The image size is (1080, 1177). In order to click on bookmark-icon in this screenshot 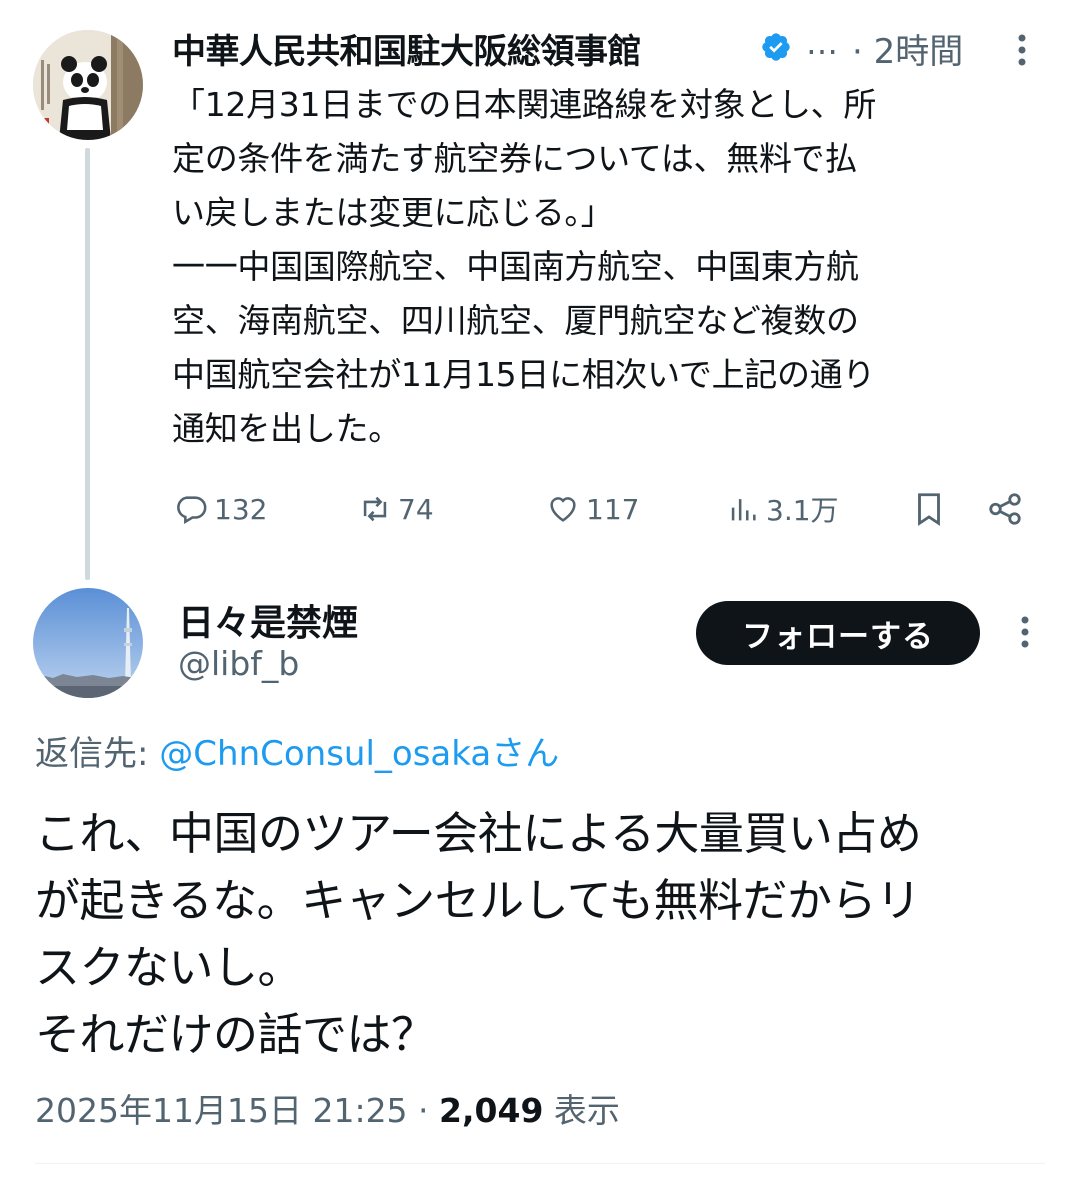, I will do `click(929, 509)`.